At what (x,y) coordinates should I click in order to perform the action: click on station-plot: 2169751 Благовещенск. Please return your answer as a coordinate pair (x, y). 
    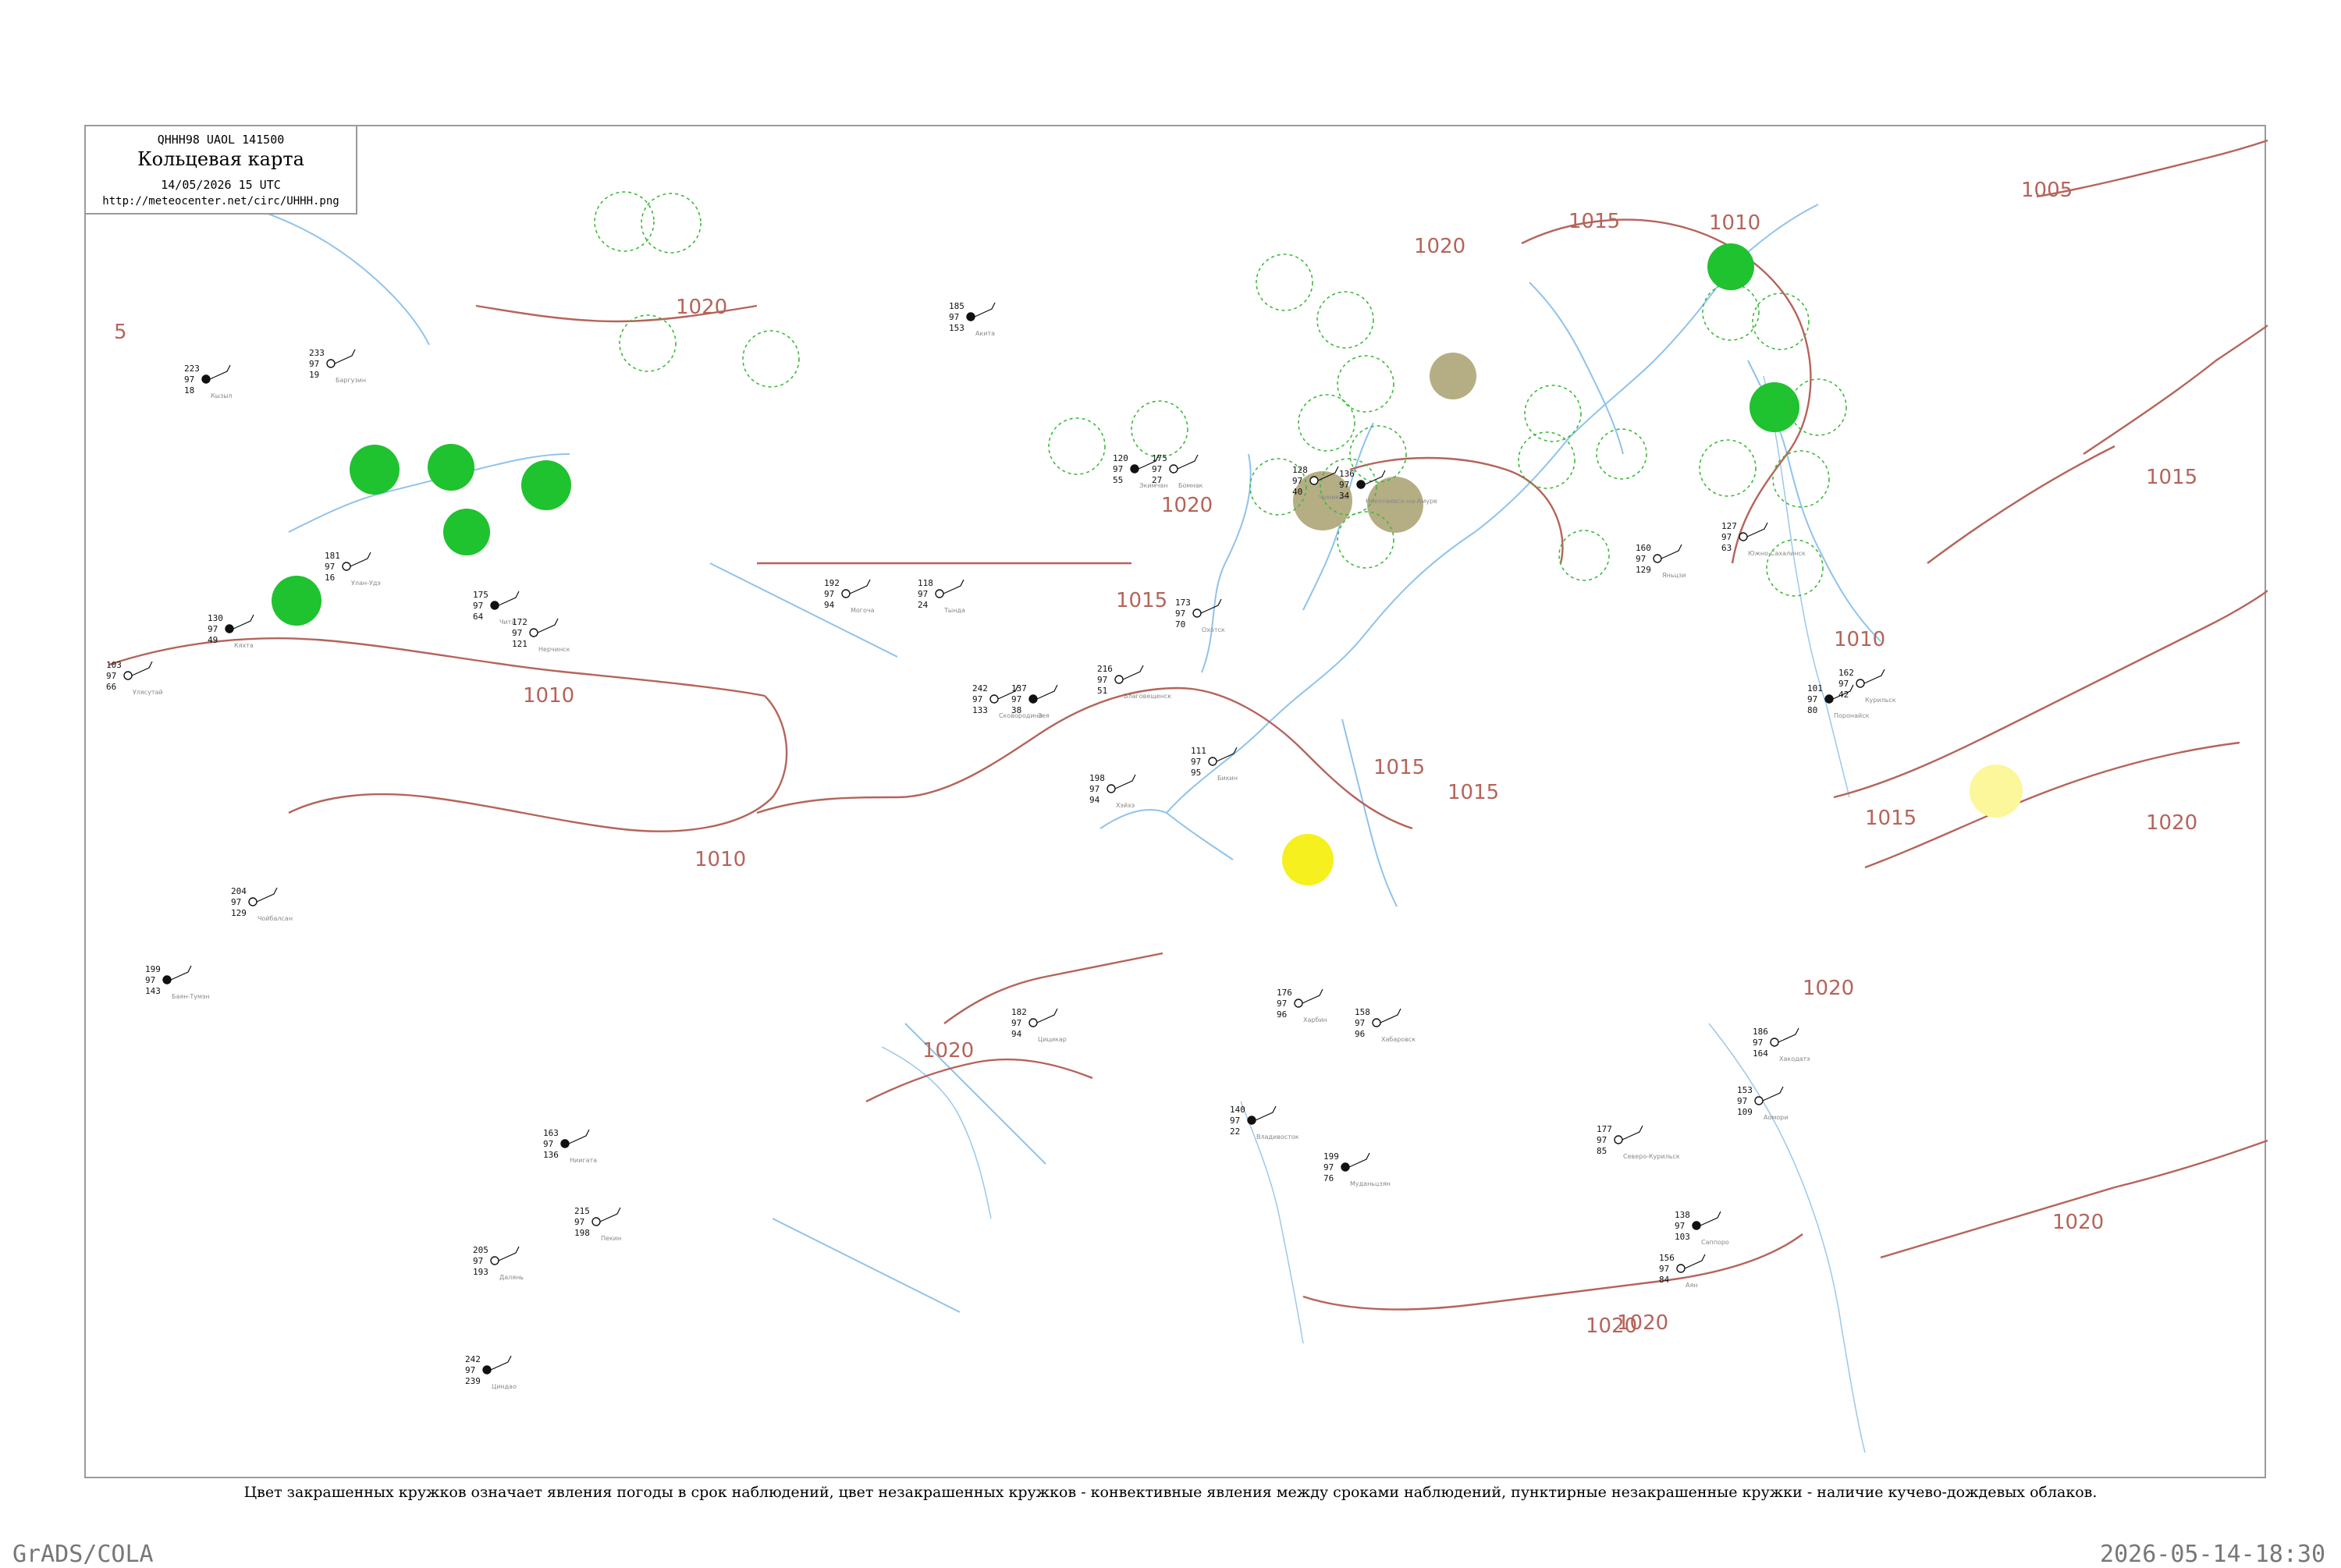
    Looking at the image, I should click on (1134, 682).